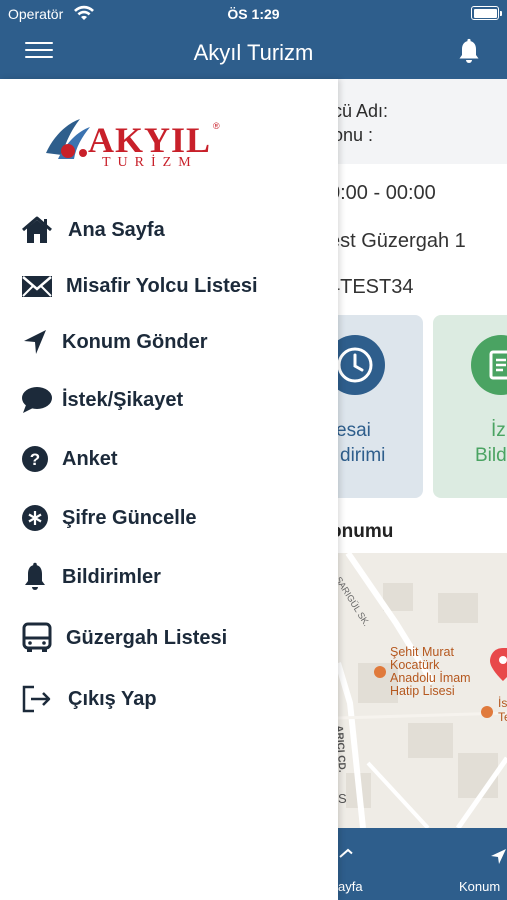 This screenshot has width=507, height=900. Describe the element at coordinates (356, 135) in the screenshot. I see `driver-phone-label: onu :` at that location.